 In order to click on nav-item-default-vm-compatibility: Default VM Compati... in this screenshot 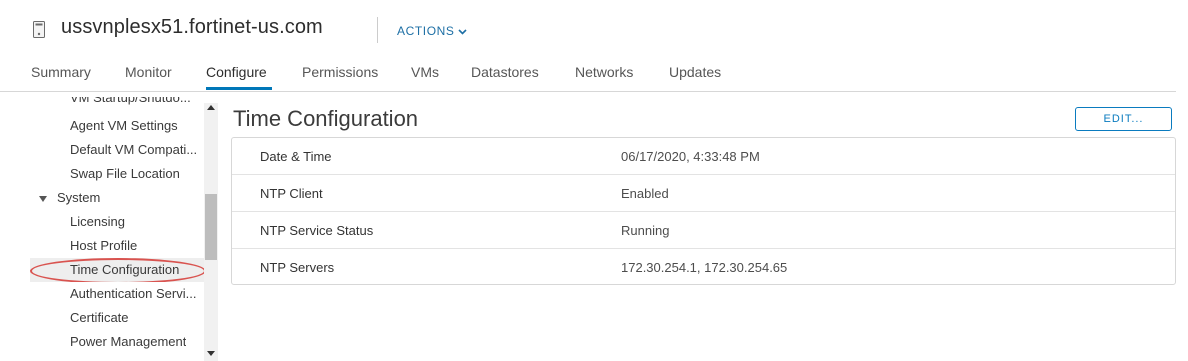, I will do `click(118, 150)`.